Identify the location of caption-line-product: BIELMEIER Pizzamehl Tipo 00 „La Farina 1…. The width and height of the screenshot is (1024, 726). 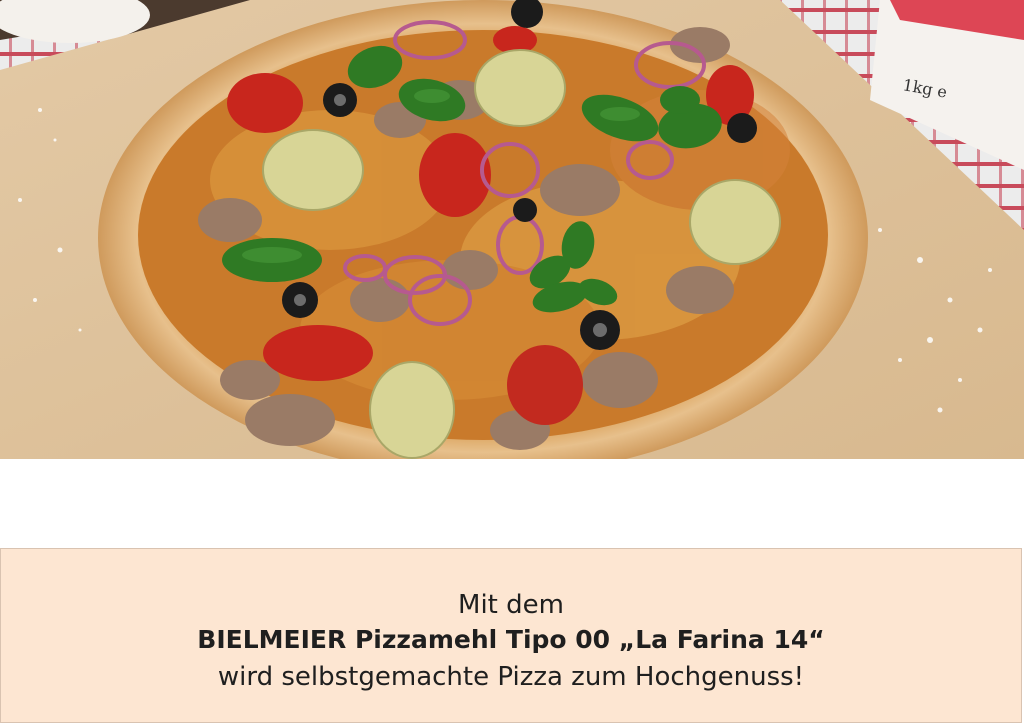
(511, 639).